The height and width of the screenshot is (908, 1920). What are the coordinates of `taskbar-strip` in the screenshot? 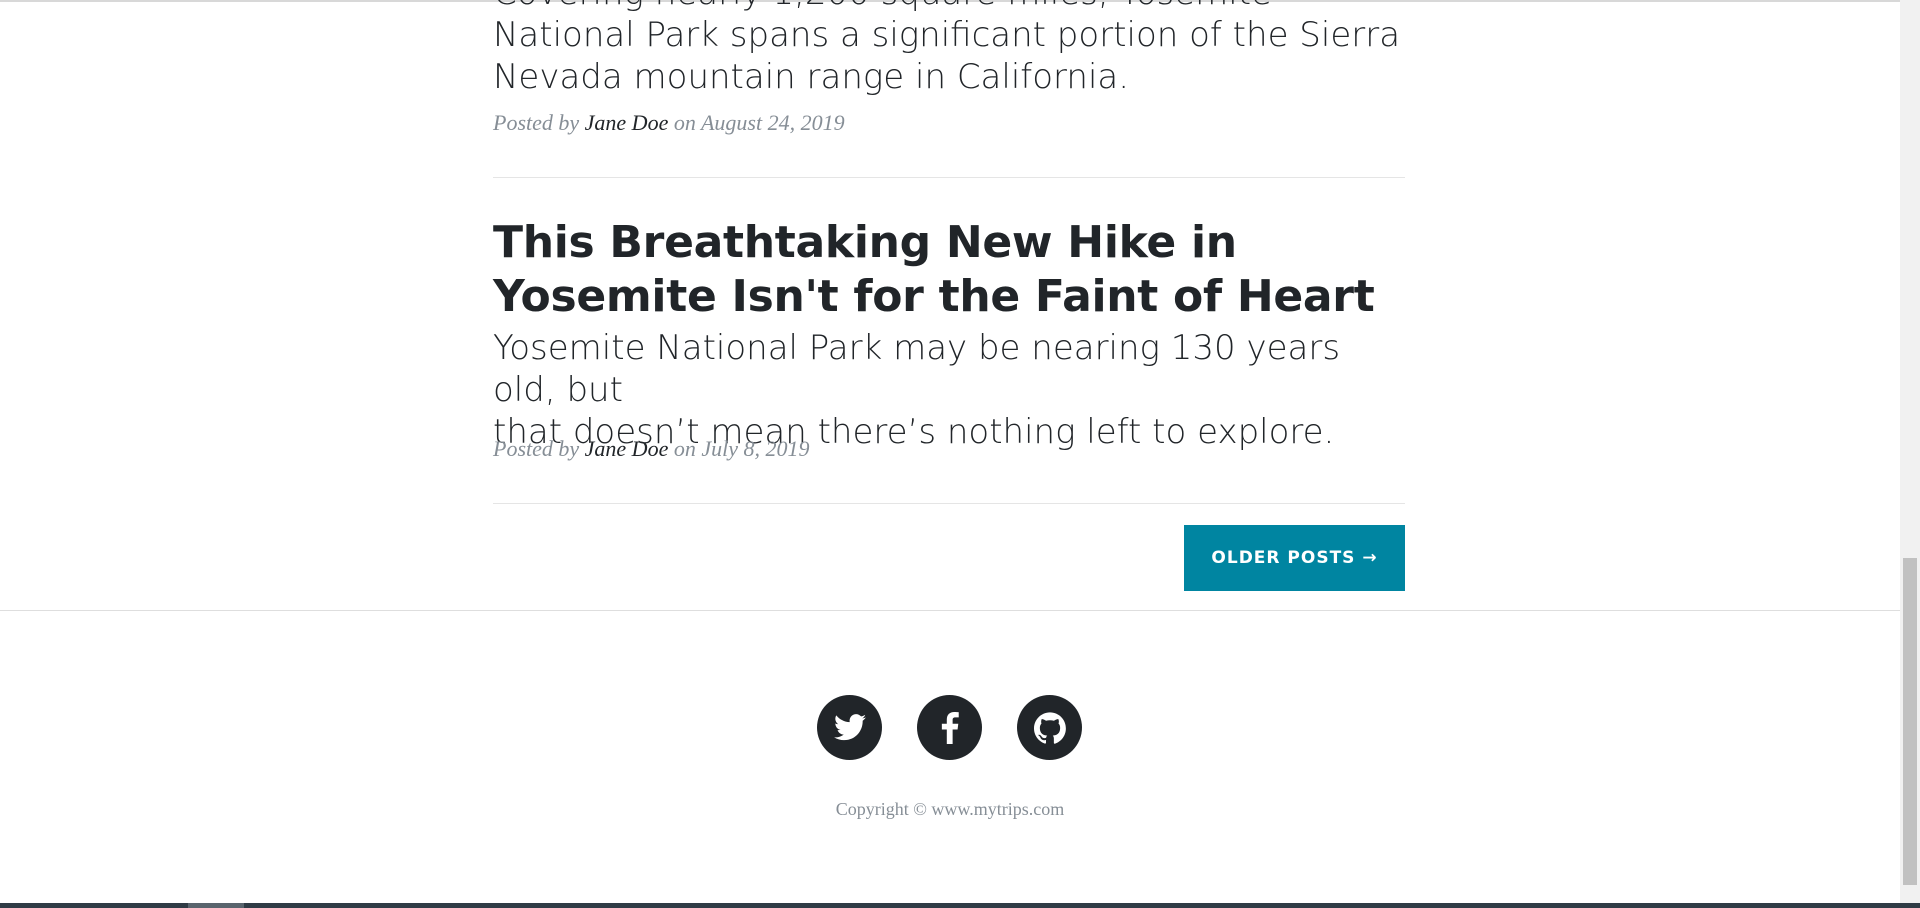 It's located at (960, 905).